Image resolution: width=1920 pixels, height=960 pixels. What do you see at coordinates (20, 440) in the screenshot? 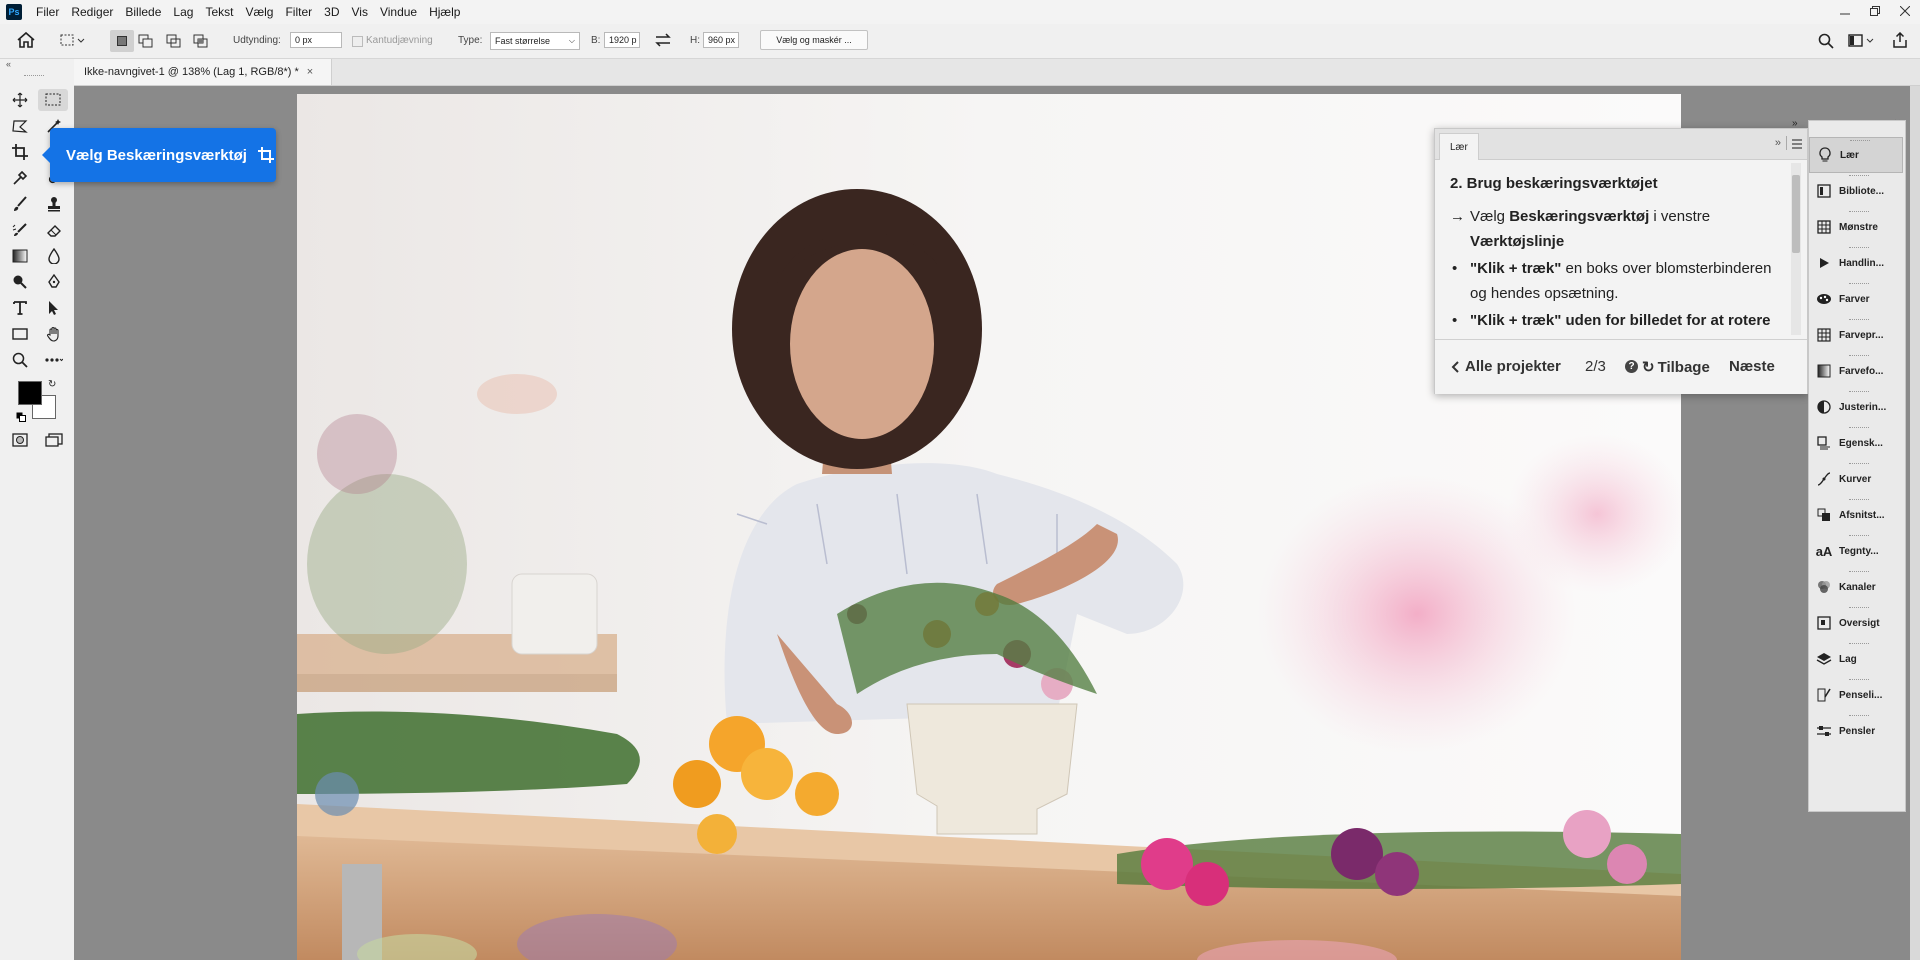
I see `quick-mask-icon` at bounding box center [20, 440].